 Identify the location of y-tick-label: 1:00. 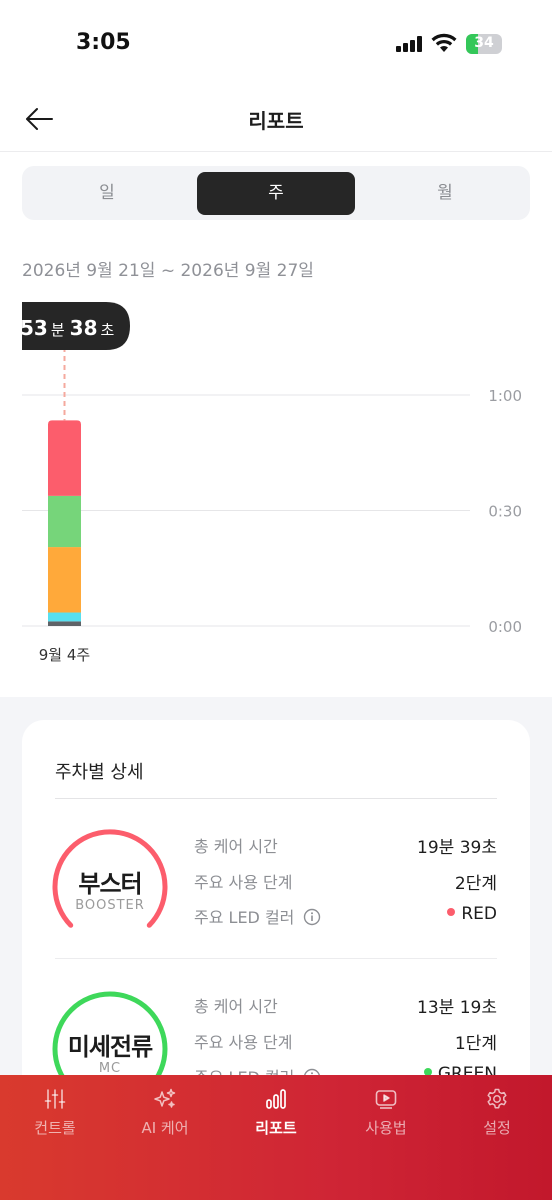
(505, 396).